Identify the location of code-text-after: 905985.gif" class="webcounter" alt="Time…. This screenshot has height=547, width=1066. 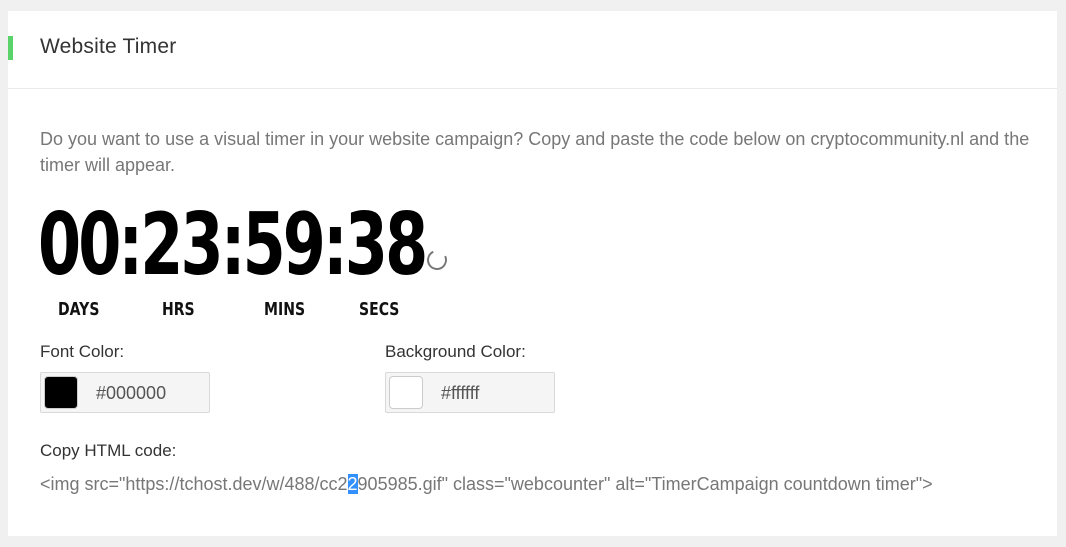
(645, 484).